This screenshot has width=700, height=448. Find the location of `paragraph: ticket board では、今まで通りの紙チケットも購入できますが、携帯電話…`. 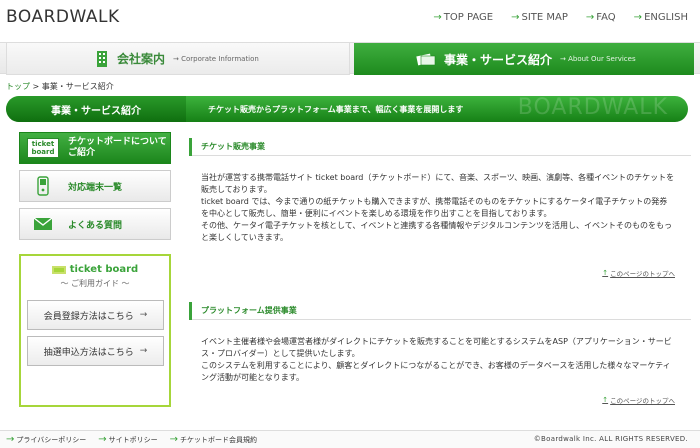

paragraph: ticket board では、今まで通りの紙チケットも購入できますが、携帯電話… is located at coordinates (434, 207).